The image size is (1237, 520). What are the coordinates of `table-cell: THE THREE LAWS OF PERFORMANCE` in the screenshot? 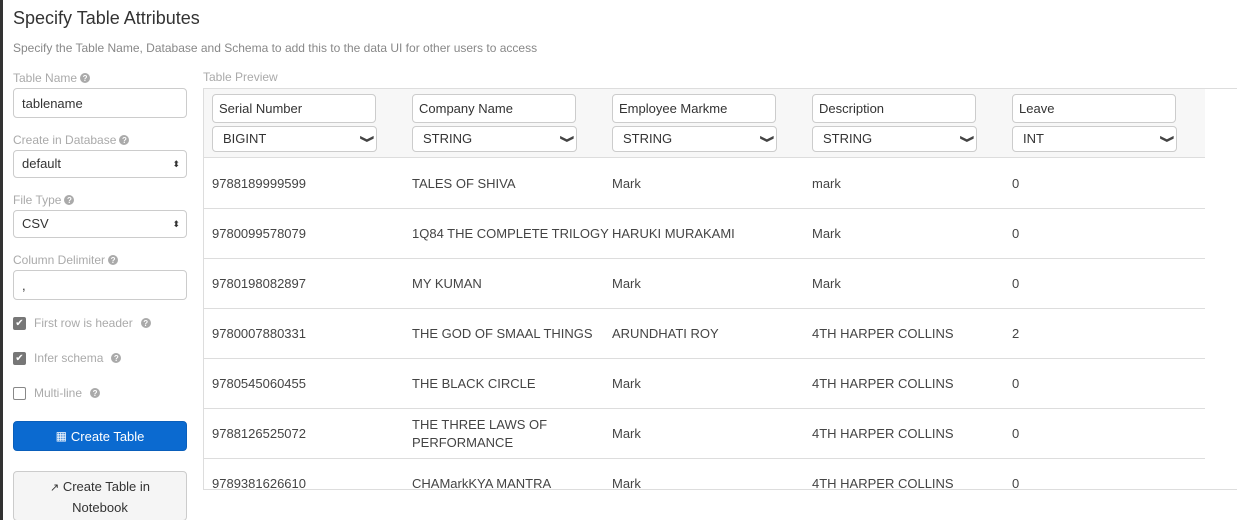 It's located at (480, 433).